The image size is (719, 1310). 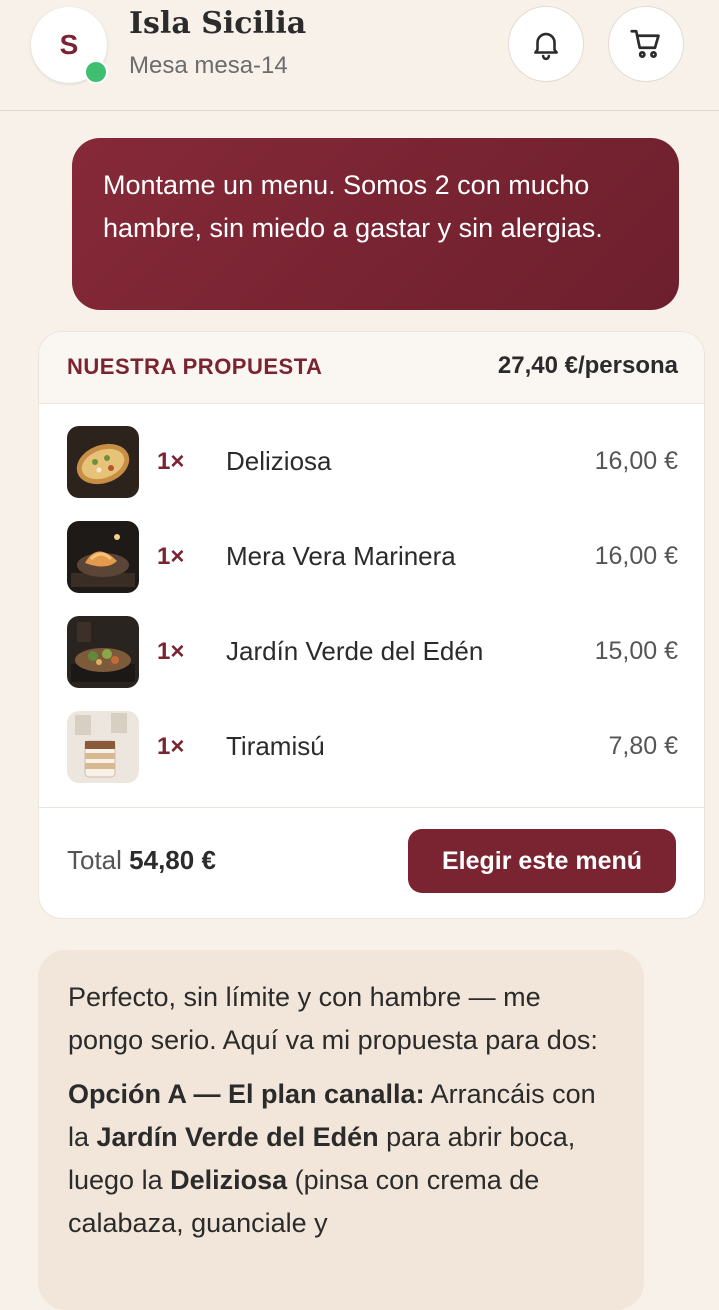 I want to click on item-name: Jardín Verde del Edén, so click(x=355, y=651).